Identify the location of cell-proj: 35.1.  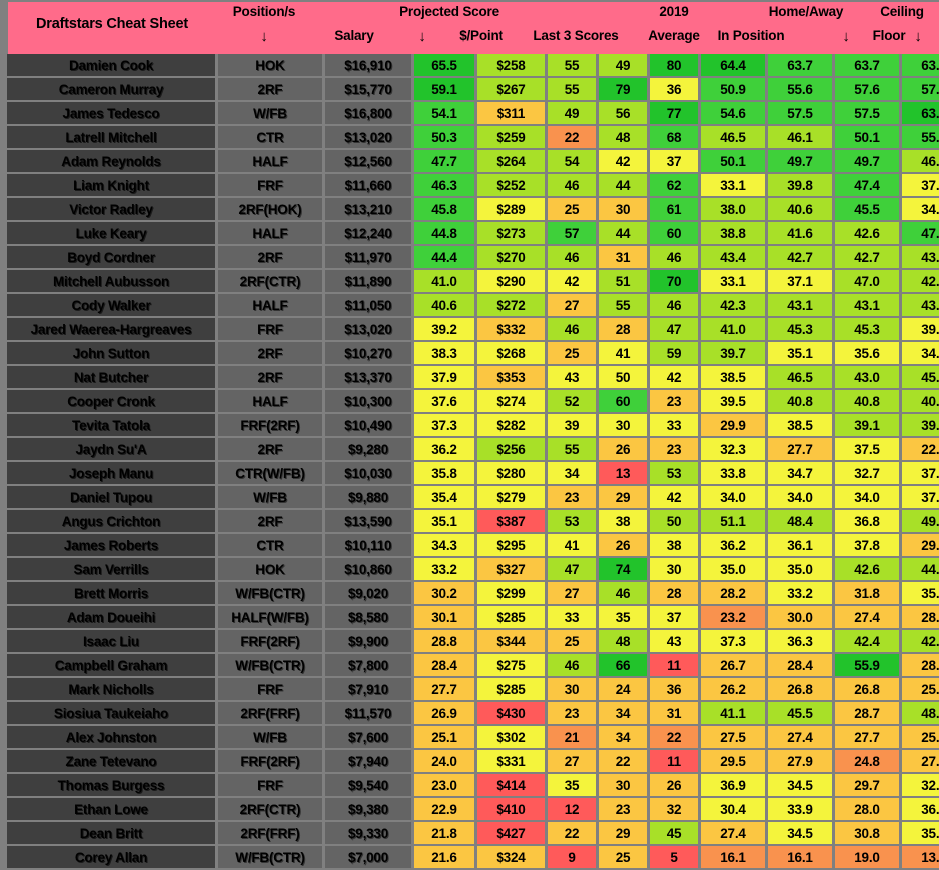
(444, 521).